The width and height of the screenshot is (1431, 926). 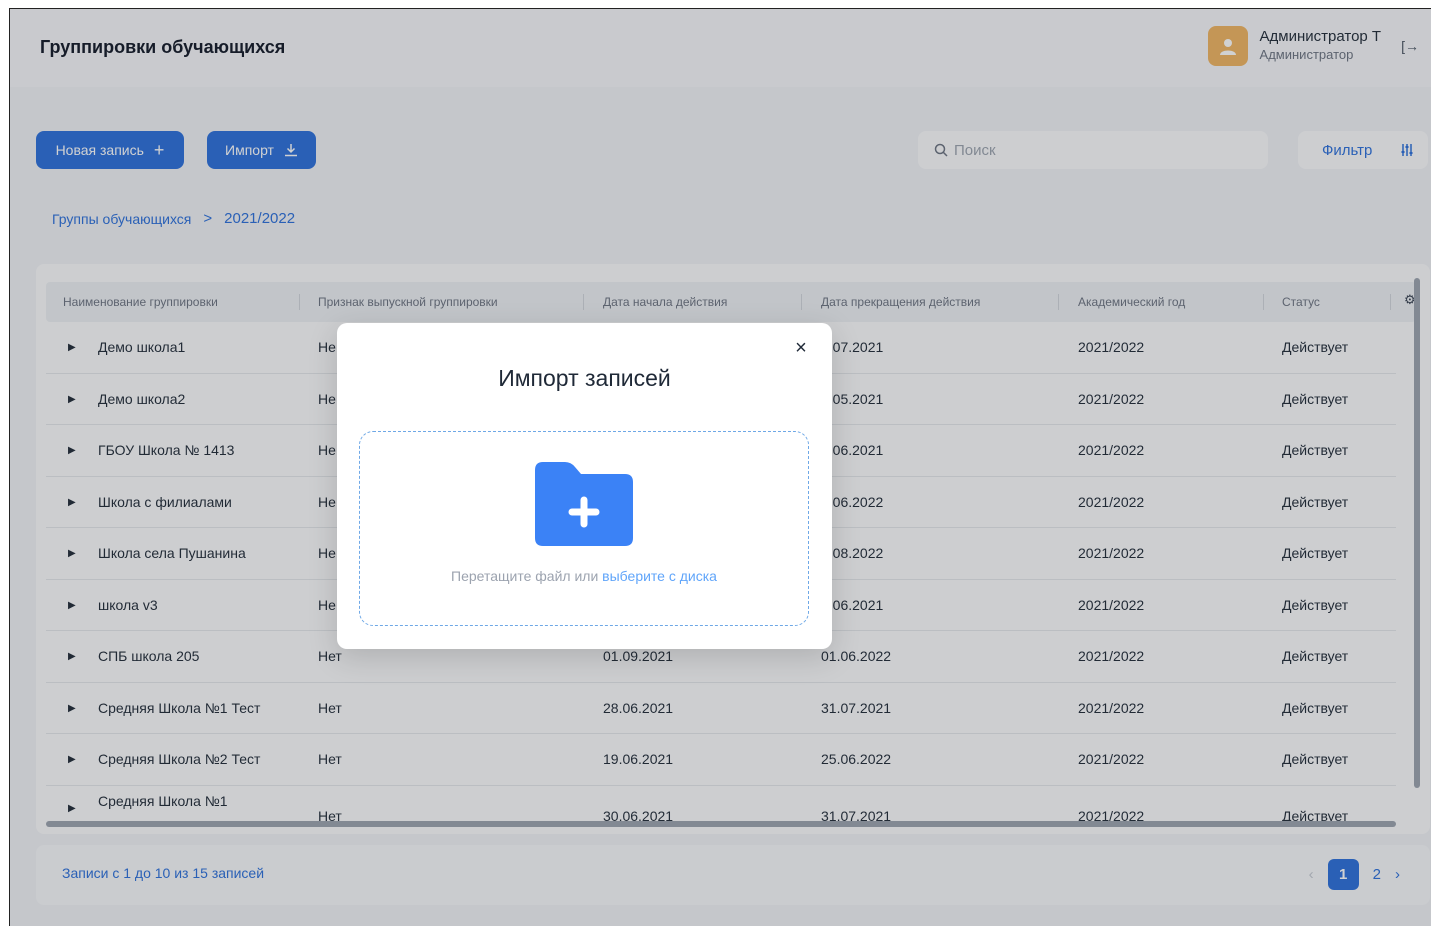 I want to click on folder-plus-icon, so click(x=584, y=504).